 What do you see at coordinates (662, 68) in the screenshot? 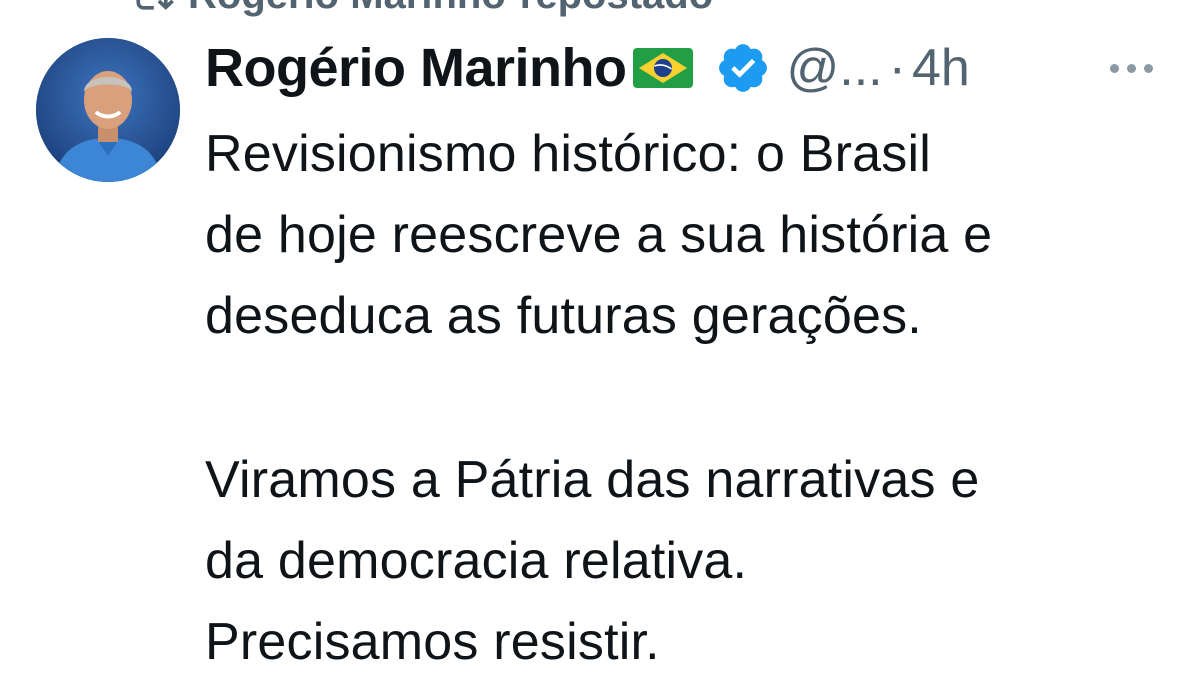
I see `brazil-flag-icon` at bounding box center [662, 68].